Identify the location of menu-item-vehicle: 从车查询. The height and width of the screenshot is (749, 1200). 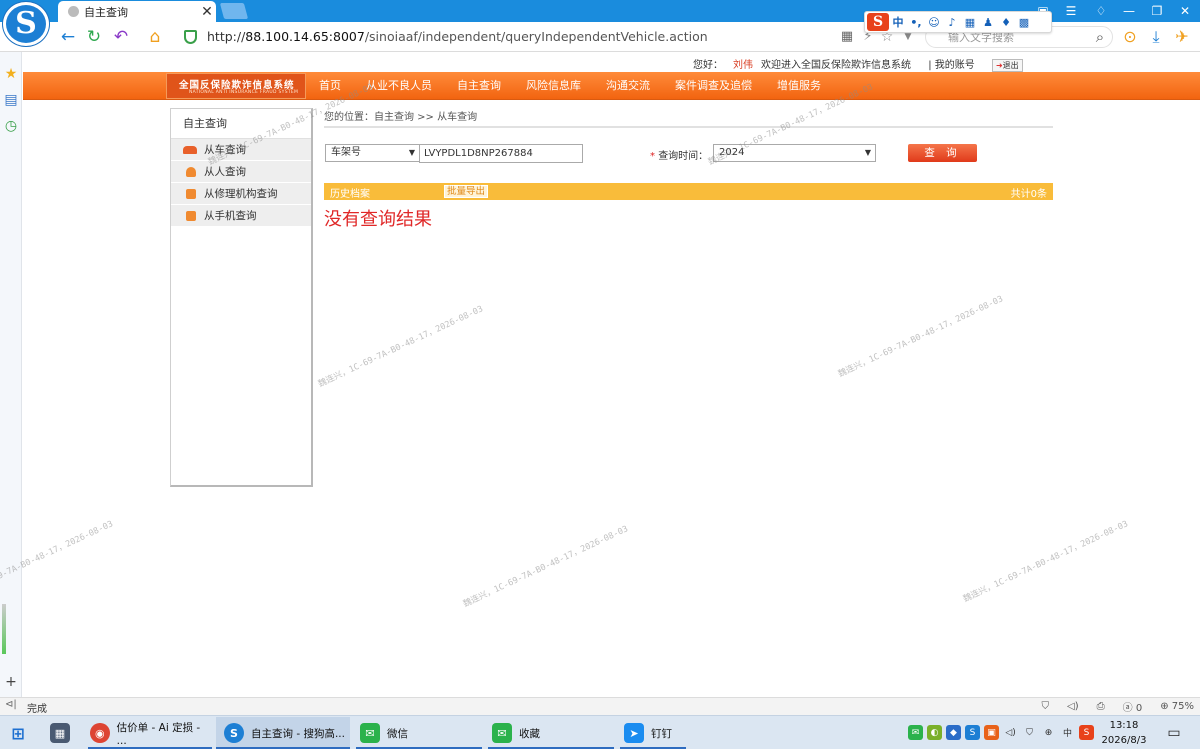
(241, 150).